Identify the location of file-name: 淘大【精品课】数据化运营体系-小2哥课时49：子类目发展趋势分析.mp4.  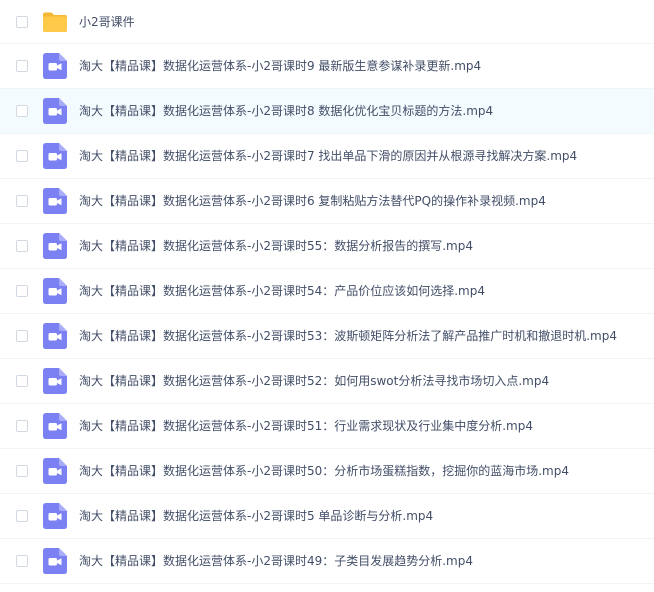
(276, 561).